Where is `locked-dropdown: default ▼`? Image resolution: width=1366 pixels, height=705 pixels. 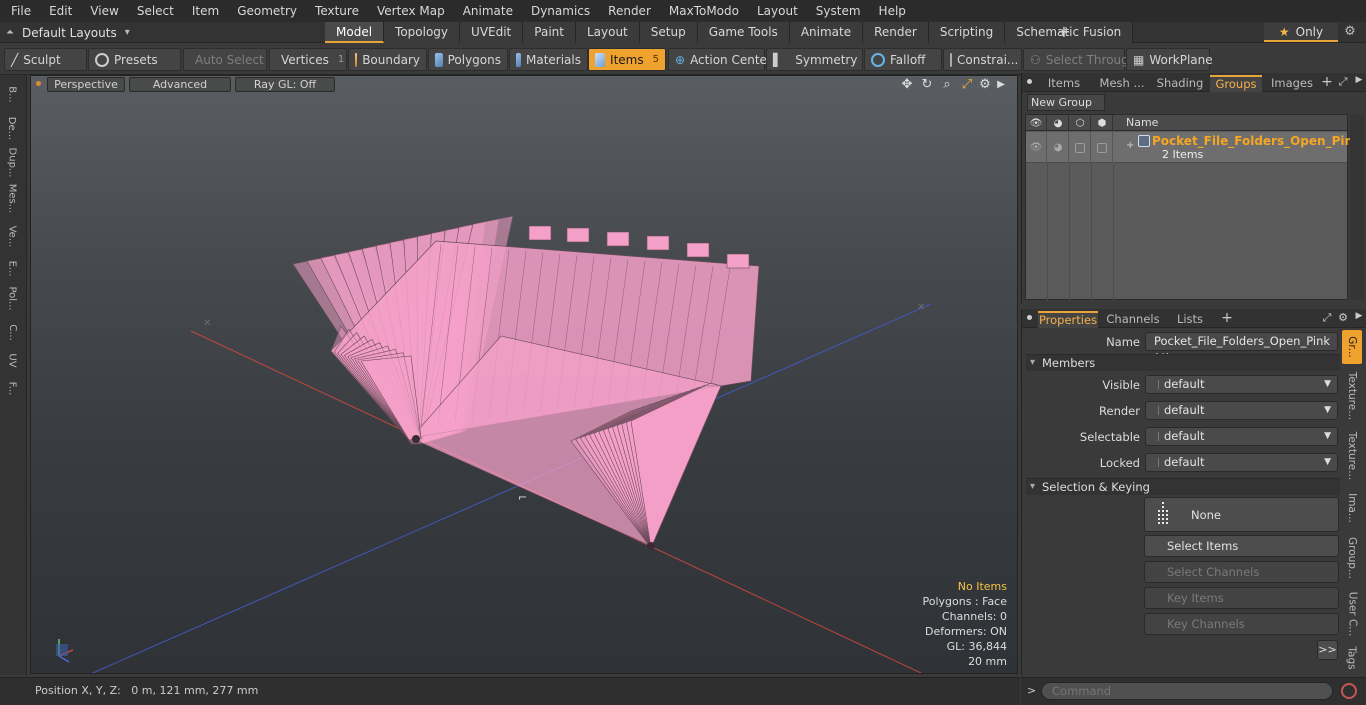
locked-dropdown: default ▼ is located at coordinates (1241, 462).